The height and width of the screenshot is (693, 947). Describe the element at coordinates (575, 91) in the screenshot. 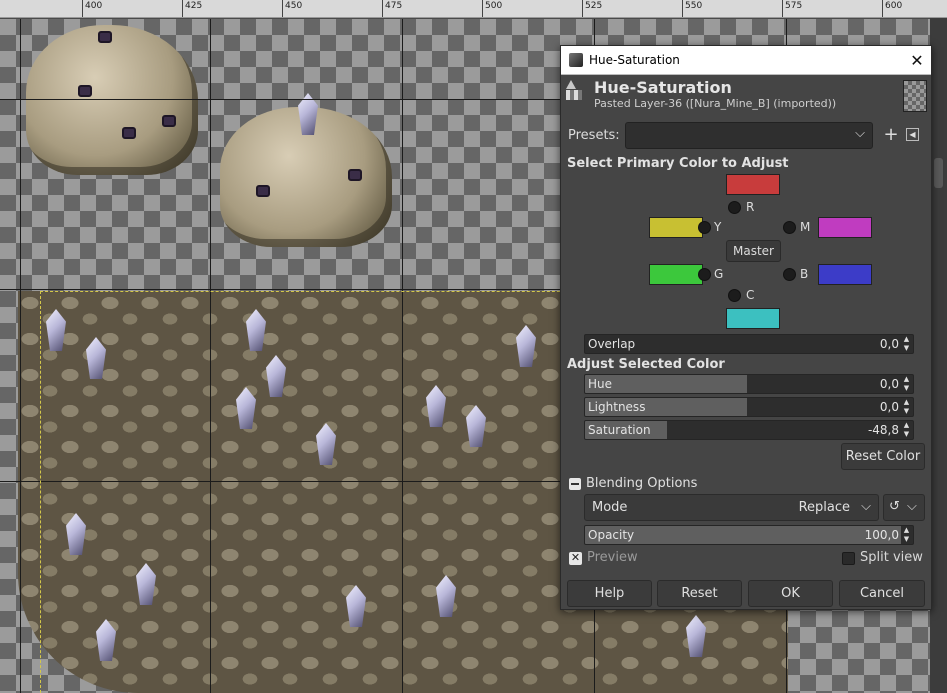

I see `hue-saturation-icon` at that location.